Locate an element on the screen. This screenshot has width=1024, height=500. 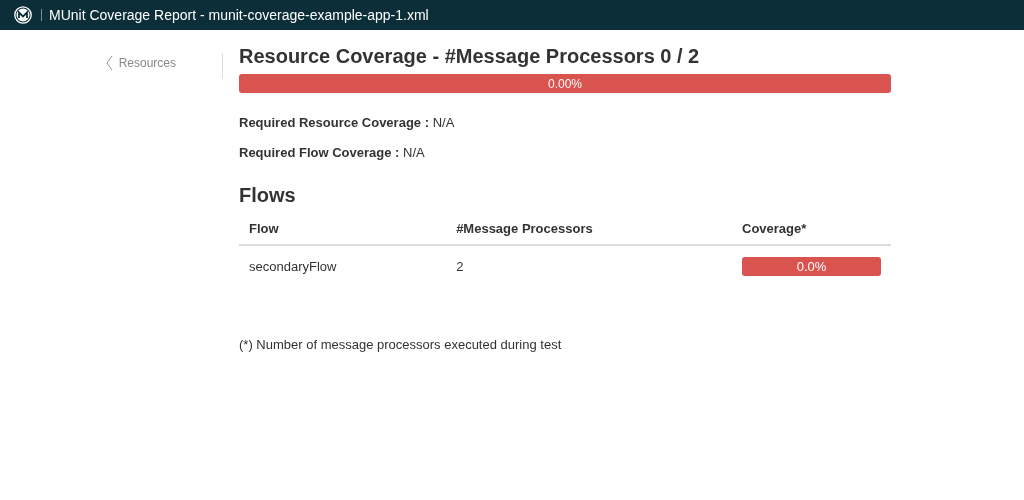
table-cell: secondaryFlow is located at coordinates (293, 266).